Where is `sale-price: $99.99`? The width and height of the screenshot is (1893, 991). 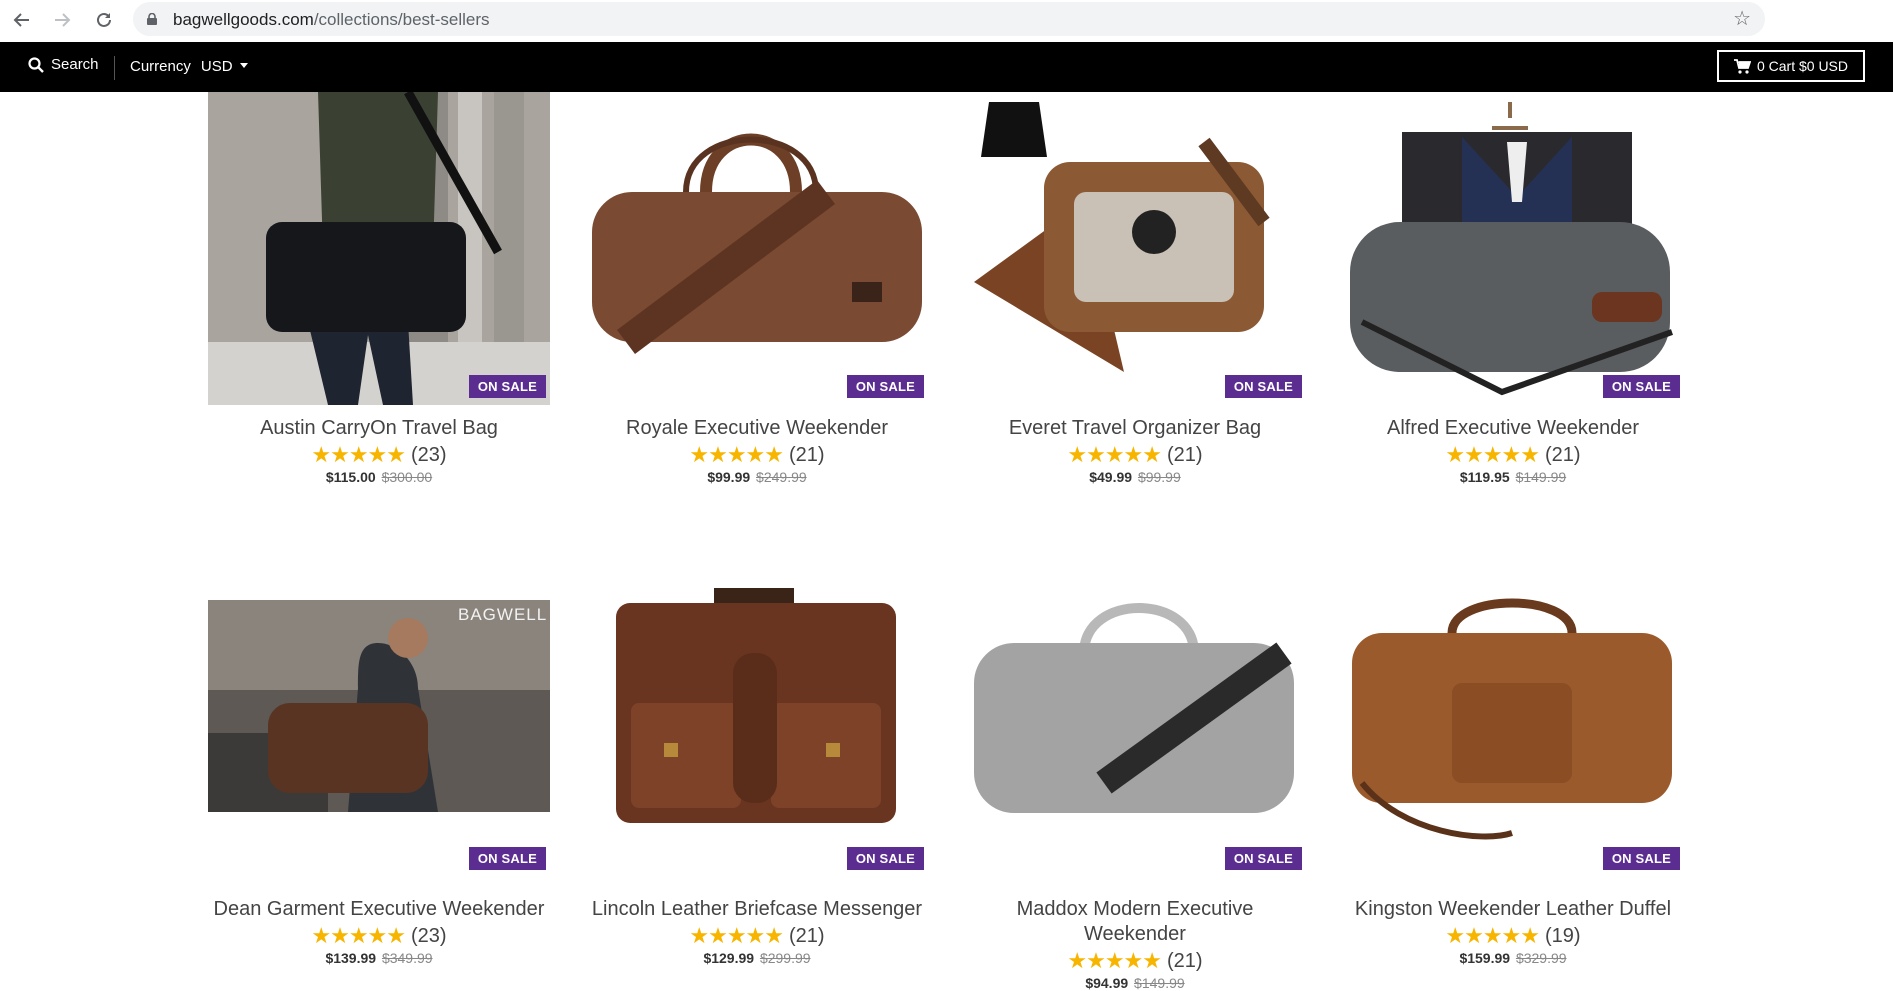 sale-price: $99.99 is located at coordinates (729, 477).